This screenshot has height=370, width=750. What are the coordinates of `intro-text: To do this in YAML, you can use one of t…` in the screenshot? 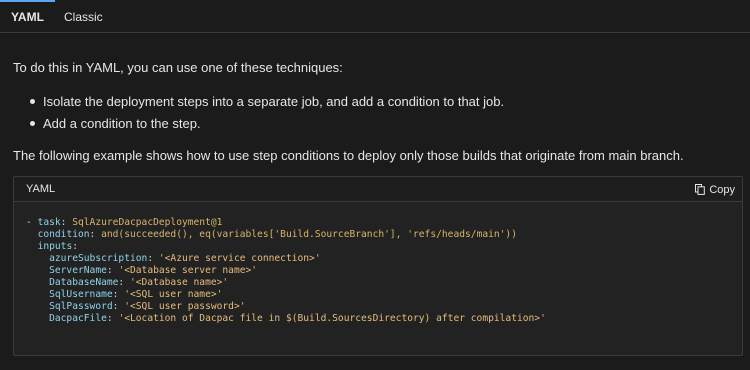 It's located at (178, 67).